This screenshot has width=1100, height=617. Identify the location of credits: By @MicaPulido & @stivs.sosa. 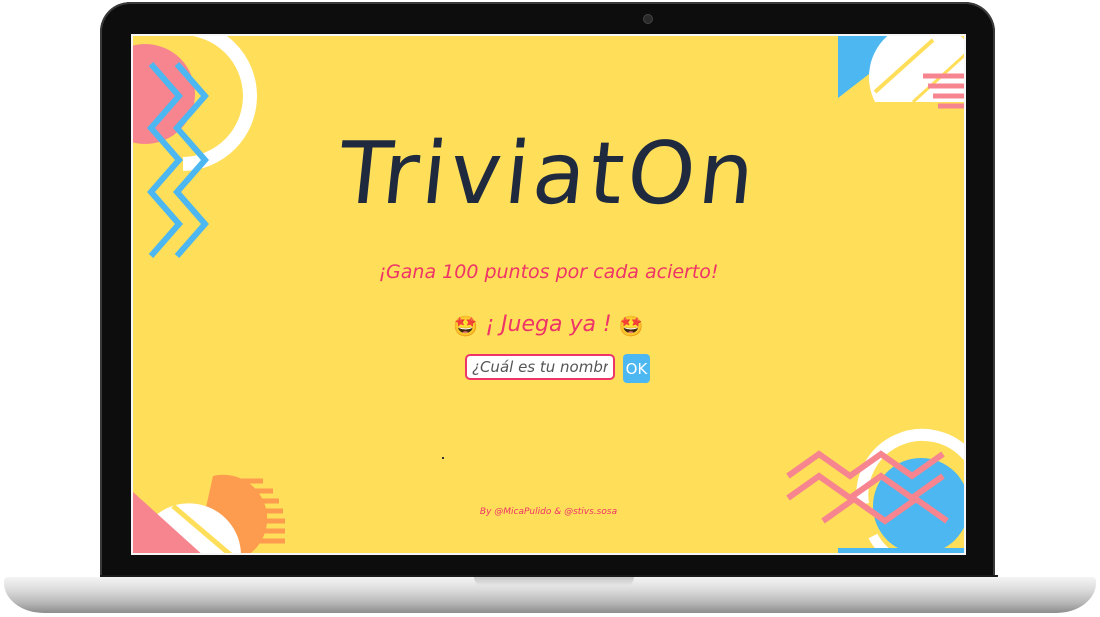
(548, 512).